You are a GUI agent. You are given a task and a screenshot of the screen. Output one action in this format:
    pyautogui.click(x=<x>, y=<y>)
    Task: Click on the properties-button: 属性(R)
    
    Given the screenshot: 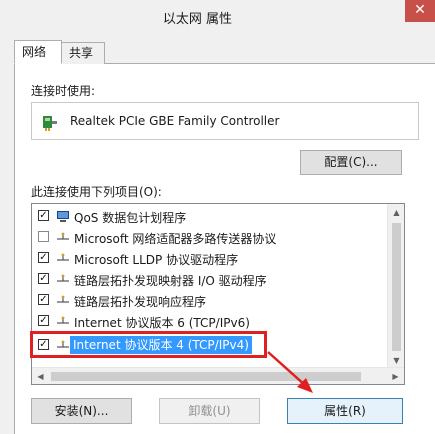 What is the action you would take?
    pyautogui.click(x=345, y=411)
    